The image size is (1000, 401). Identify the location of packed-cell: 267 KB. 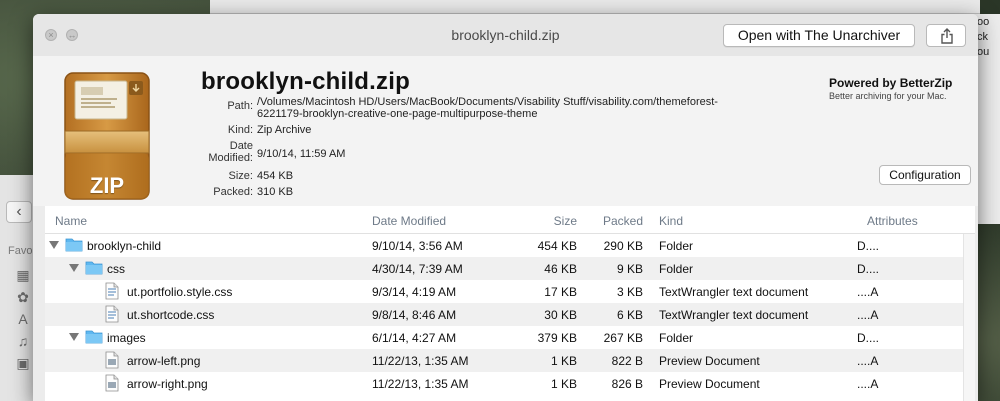
(623, 338).